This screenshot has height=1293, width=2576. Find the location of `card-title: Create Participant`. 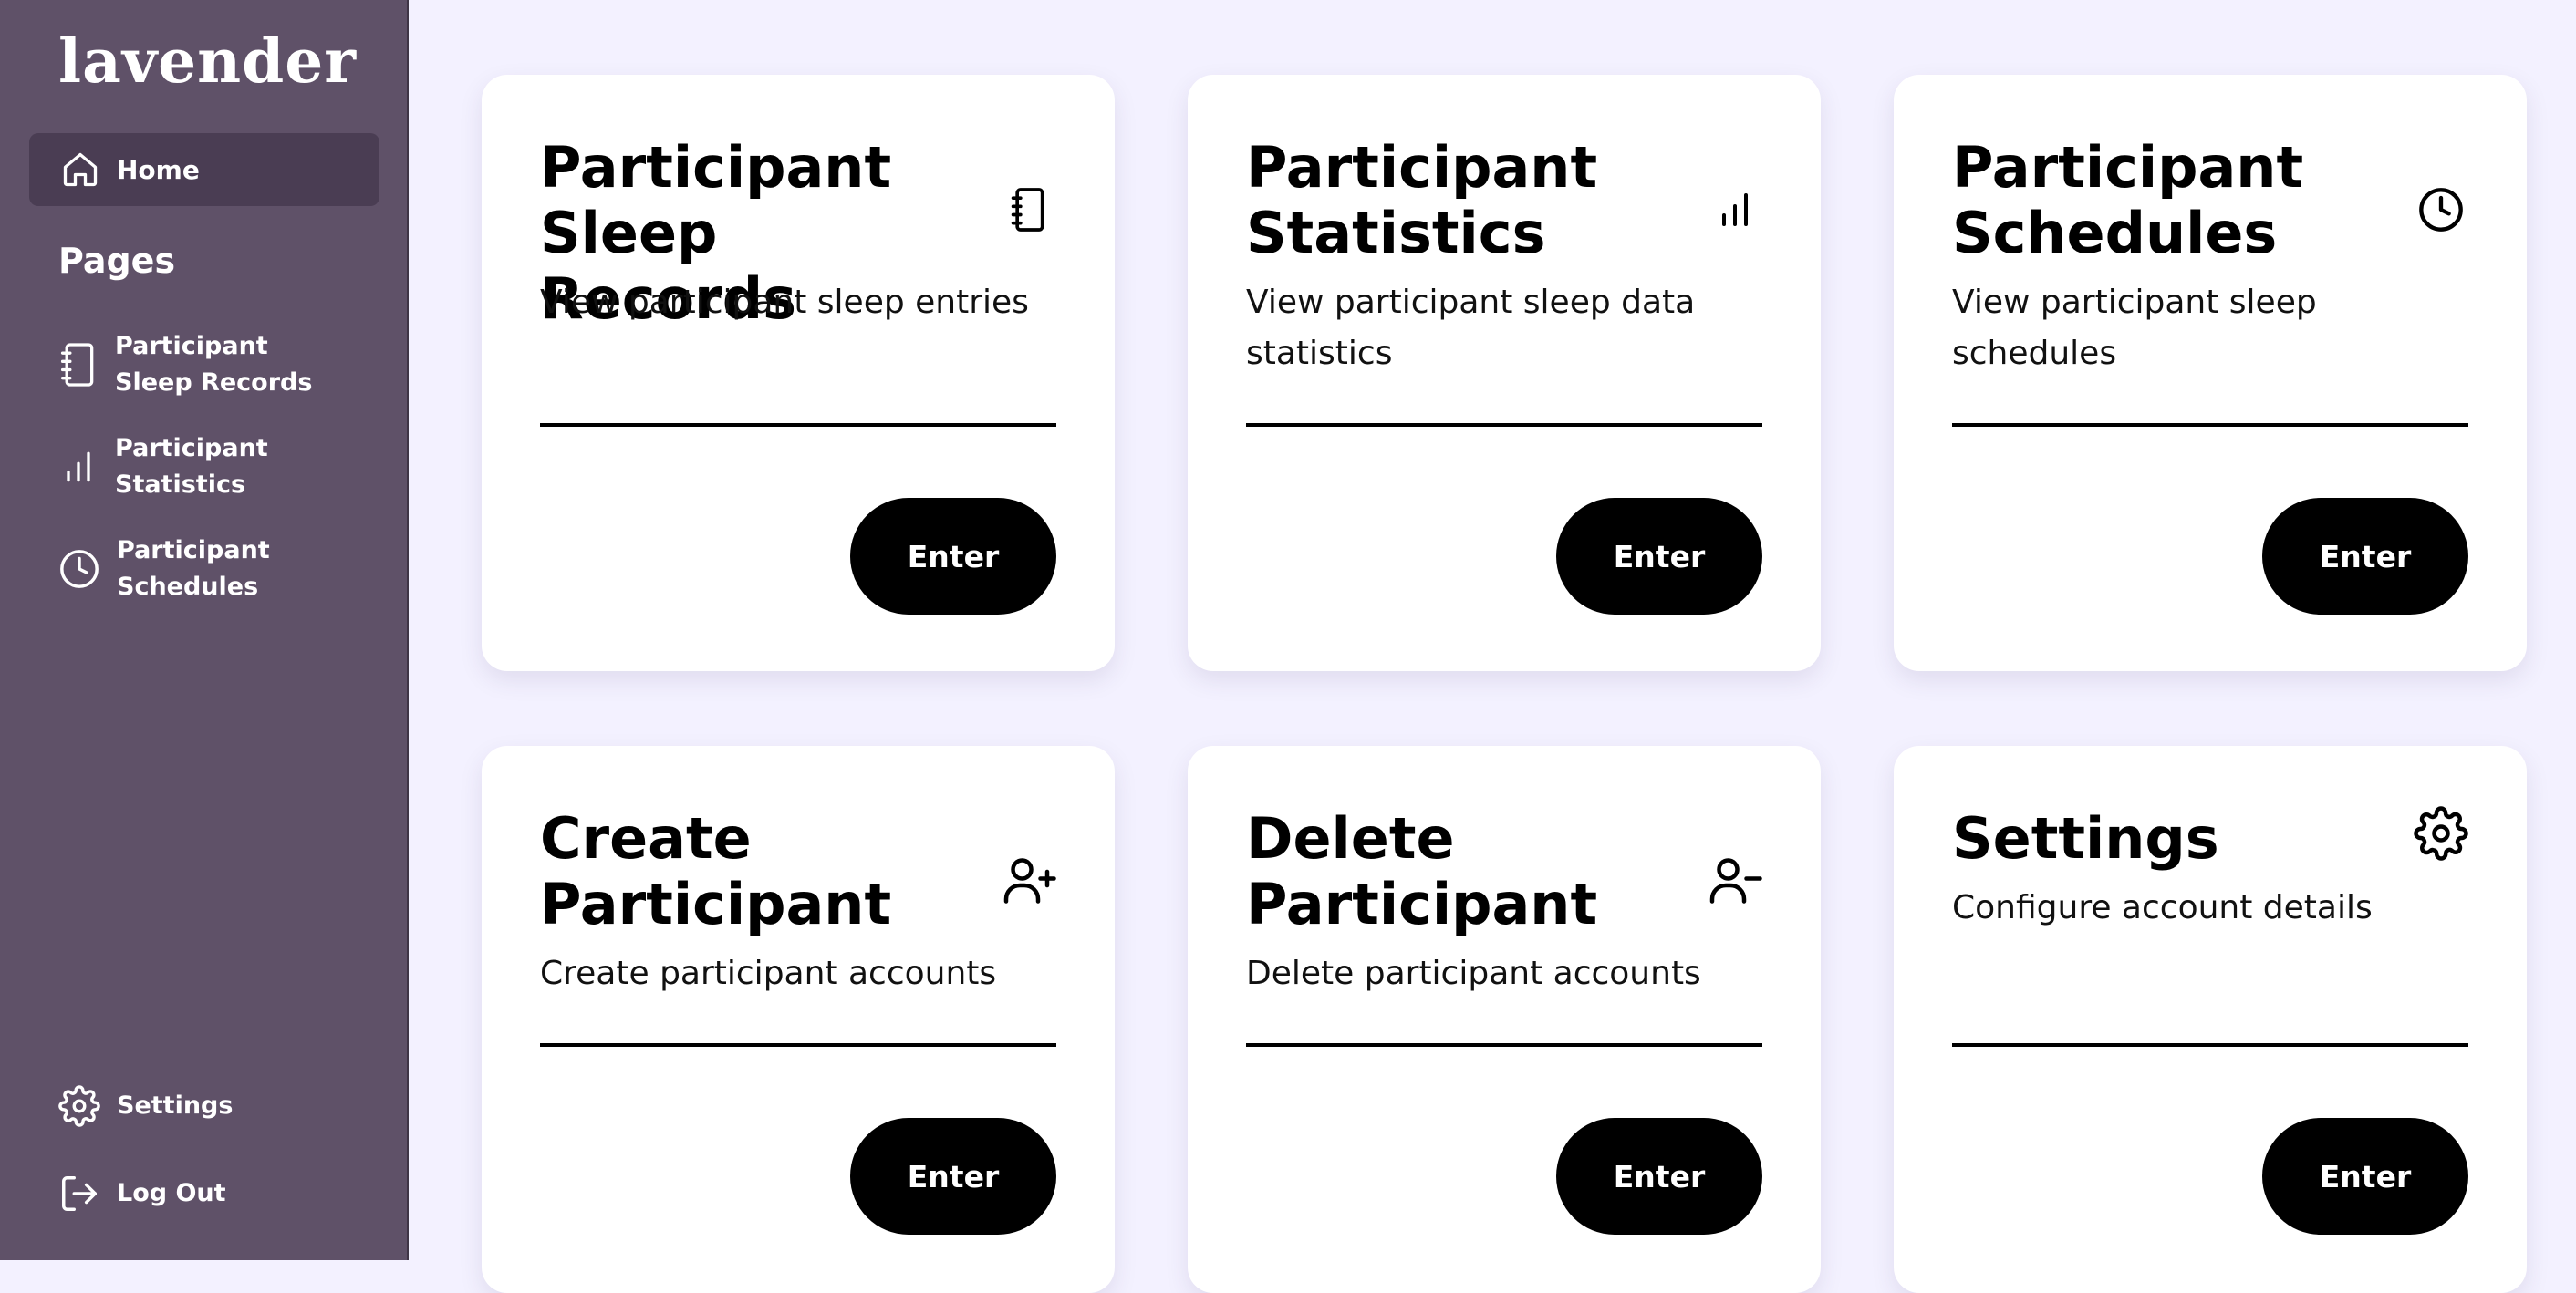

card-title: Create Participant is located at coordinates (716, 871).